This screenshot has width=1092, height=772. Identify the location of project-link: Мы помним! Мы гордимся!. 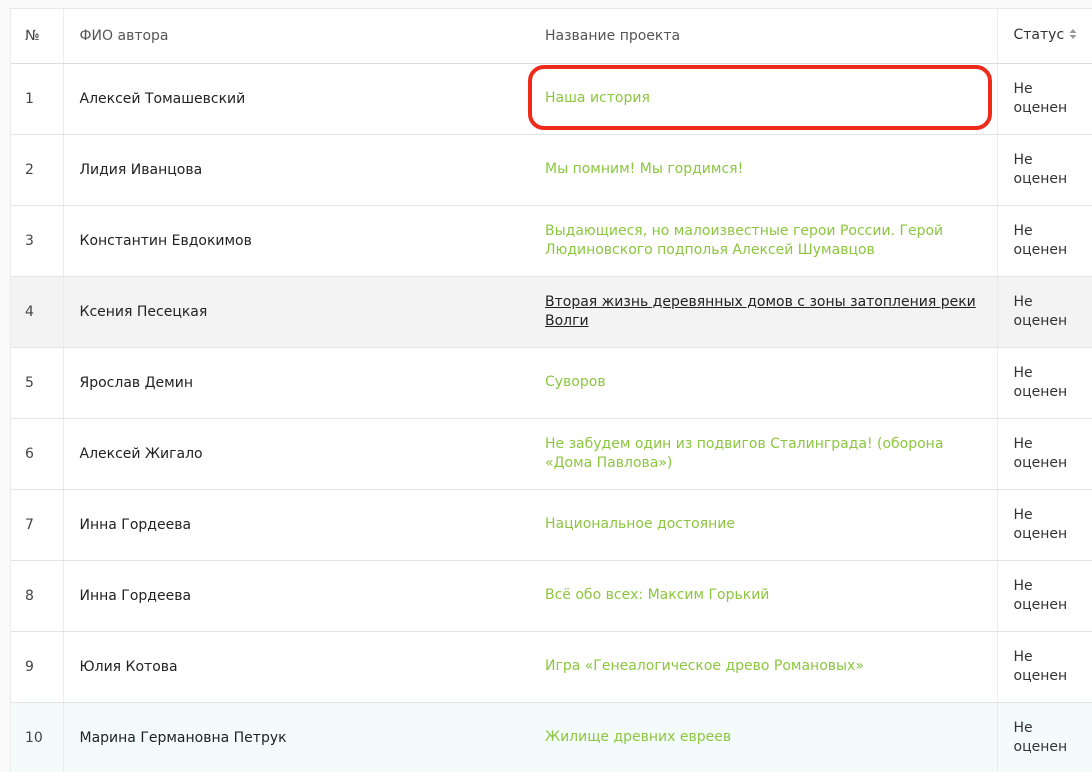
(644, 169).